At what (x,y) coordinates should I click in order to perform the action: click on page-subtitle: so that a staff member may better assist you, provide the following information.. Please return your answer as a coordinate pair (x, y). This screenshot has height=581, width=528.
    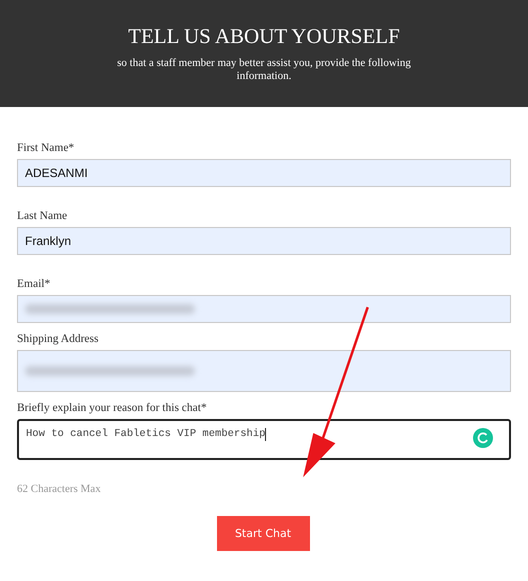
    Looking at the image, I should click on (264, 70).